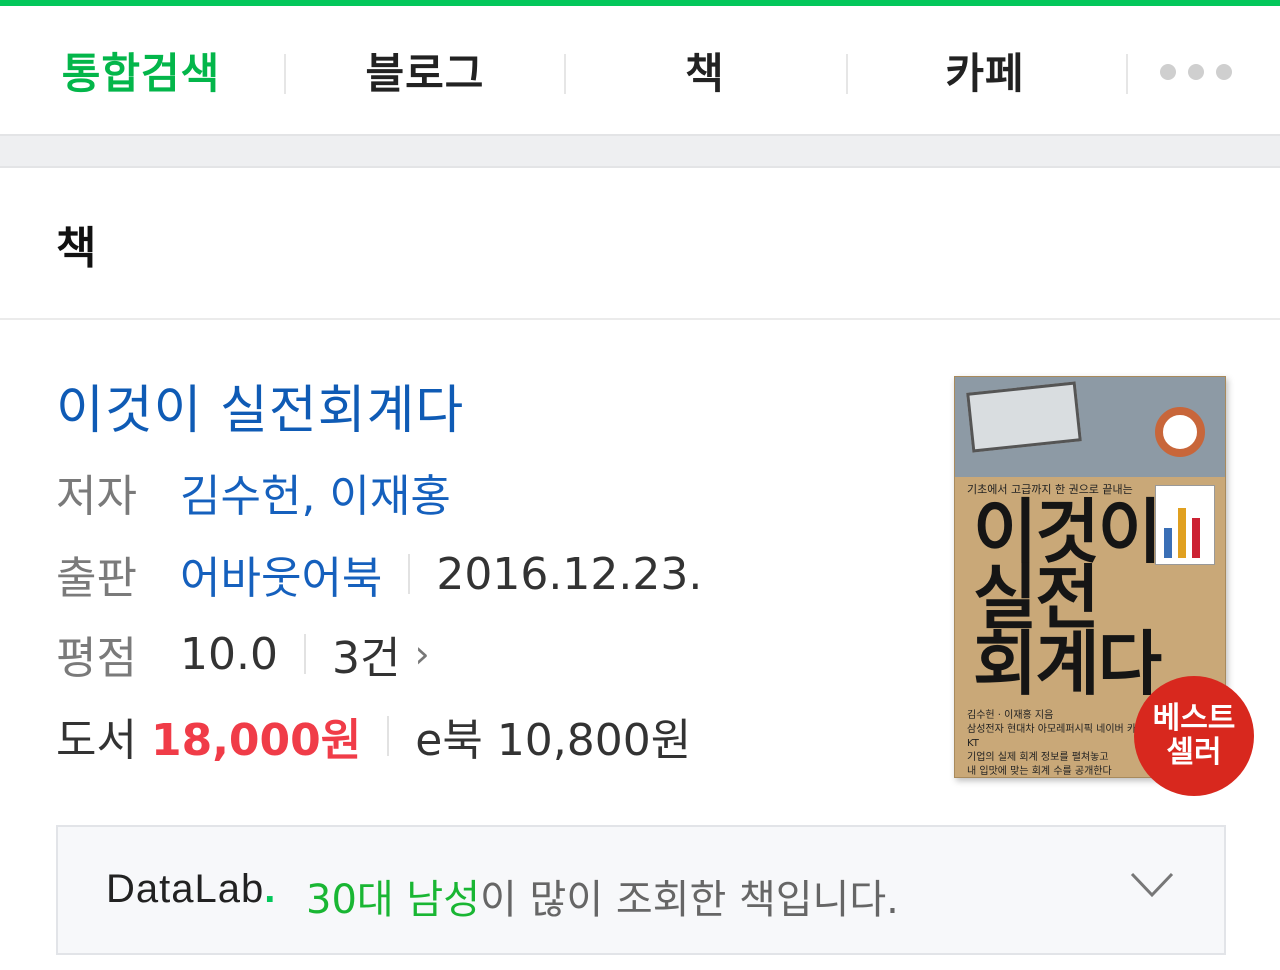 This screenshot has height=970, width=1280. I want to click on search-tabs: 통합검색 블로그 책 카페, so click(640, 70).